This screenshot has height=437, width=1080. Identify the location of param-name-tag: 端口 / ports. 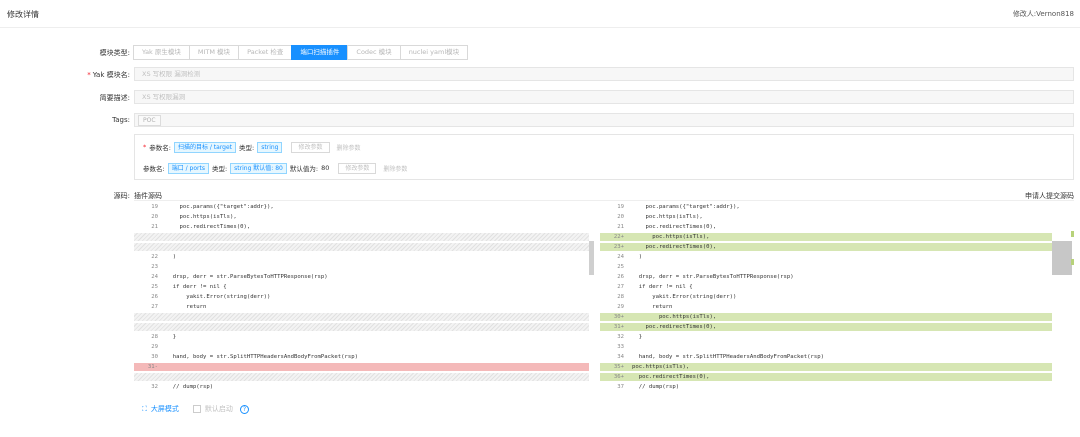
(188, 168).